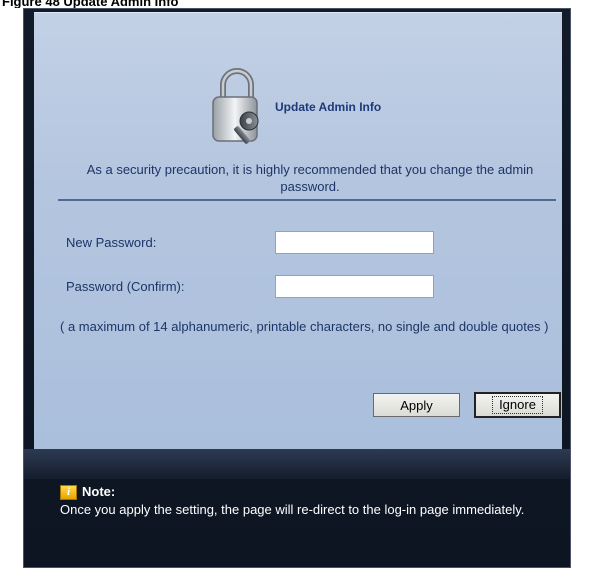 The height and width of the screenshot is (578, 594). I want to click on new-password-label: New Password:, so click(111, 242).